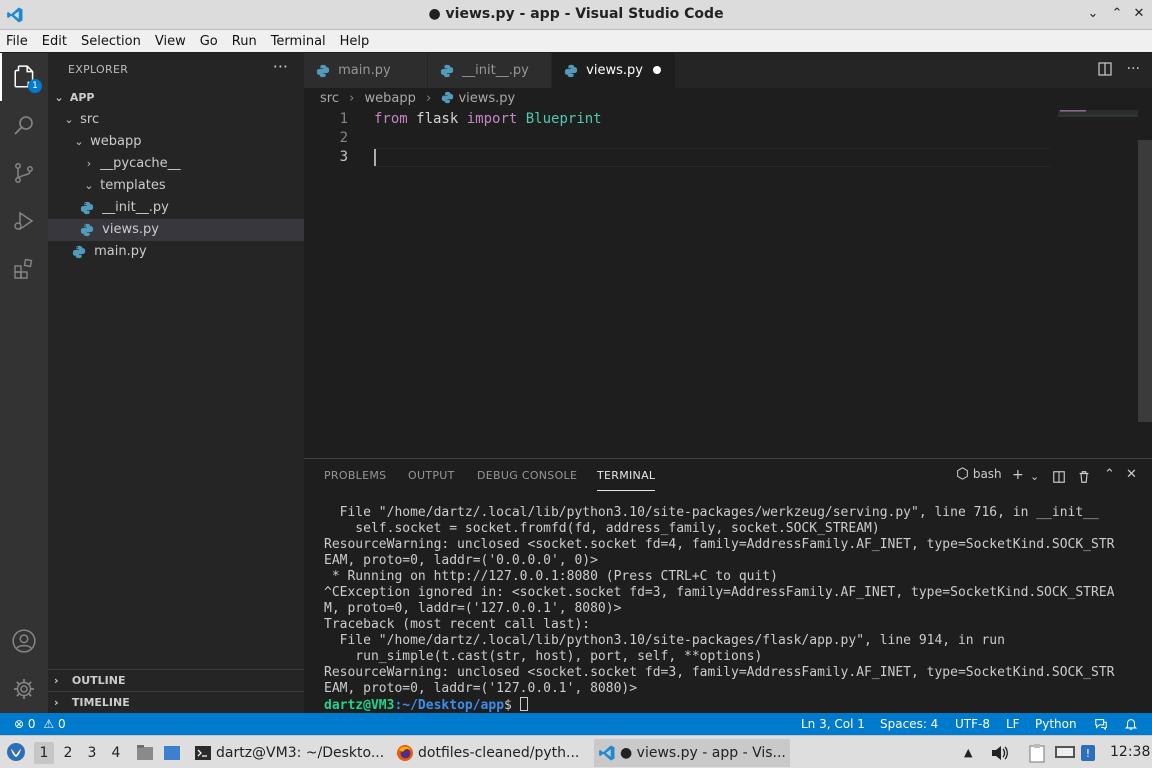  I want to click on notifications-bell-icon, so click(1131, 724).